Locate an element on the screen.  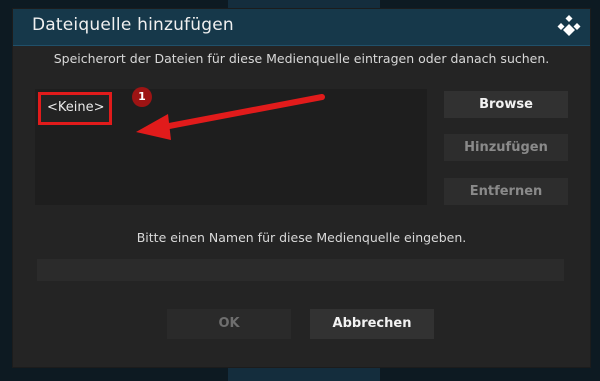
dialog-title: Dateiquelle hinzufügen is located at coordinates (133, 25).